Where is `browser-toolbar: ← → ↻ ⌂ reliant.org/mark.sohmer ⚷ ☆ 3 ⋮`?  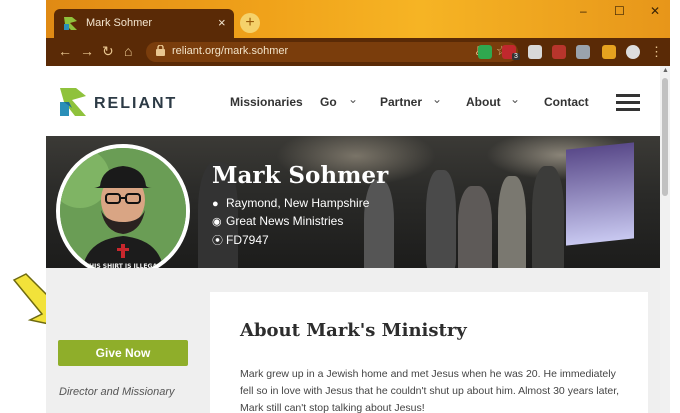
browser-toolbar: ← → ↻ ⌂ reliant.org/mark.sohmer ⚷ ☆ 3 ⋮ is located at coordinates (358, 52).